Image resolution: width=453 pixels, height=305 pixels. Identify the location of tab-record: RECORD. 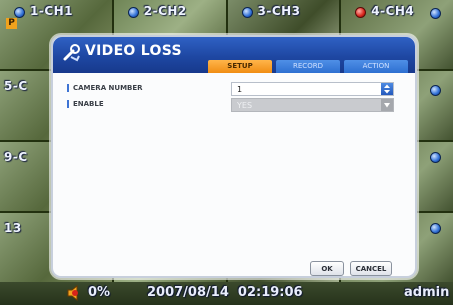
(308, 66).